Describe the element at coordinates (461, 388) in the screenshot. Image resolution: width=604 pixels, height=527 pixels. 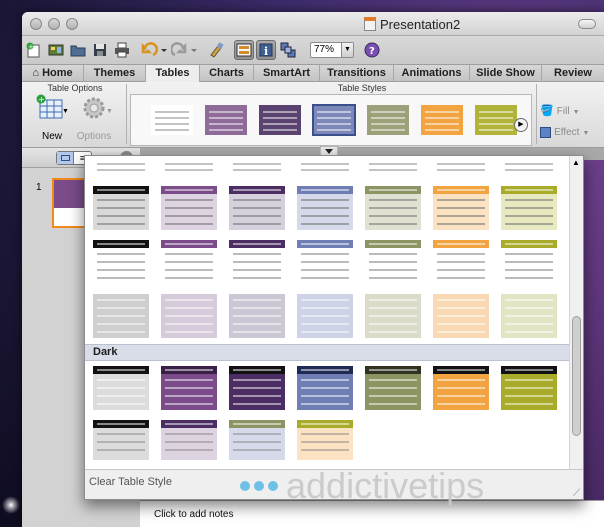
I see `gallery-style-dark-orange` at that location.